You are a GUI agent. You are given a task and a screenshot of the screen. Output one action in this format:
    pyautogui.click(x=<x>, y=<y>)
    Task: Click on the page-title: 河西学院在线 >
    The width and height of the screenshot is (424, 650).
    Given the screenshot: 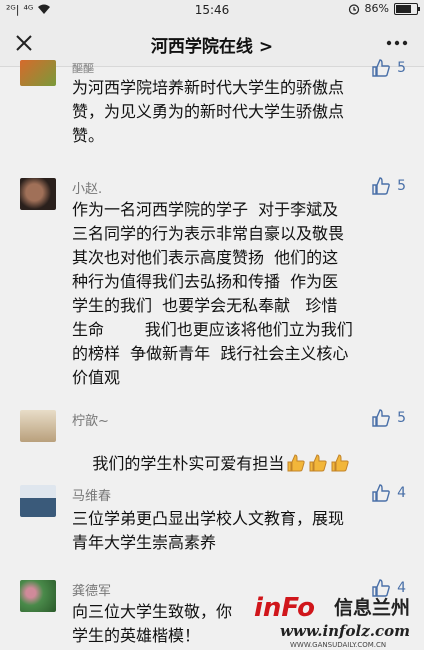 What is the action you would take?
    pyautogui.click(x=212, y=44)
    